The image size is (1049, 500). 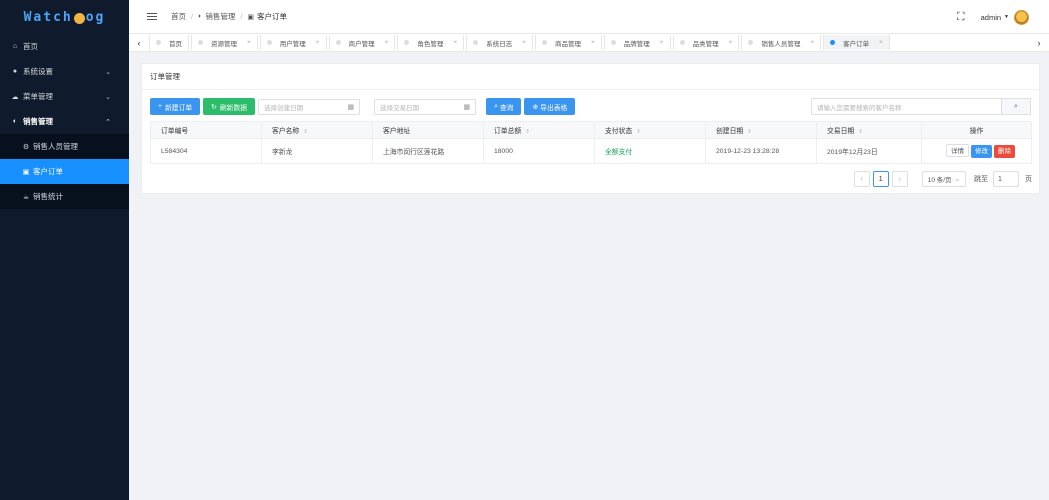 I want to click on chevron-down-icon: ⌄, so click(x=957, y=179).